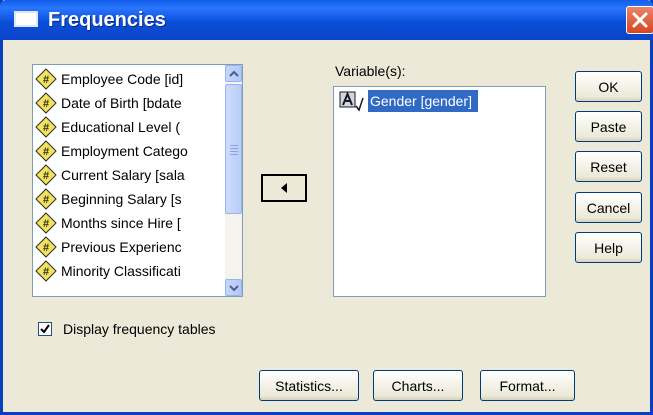  I want to click on close-button, so click(639, 20).